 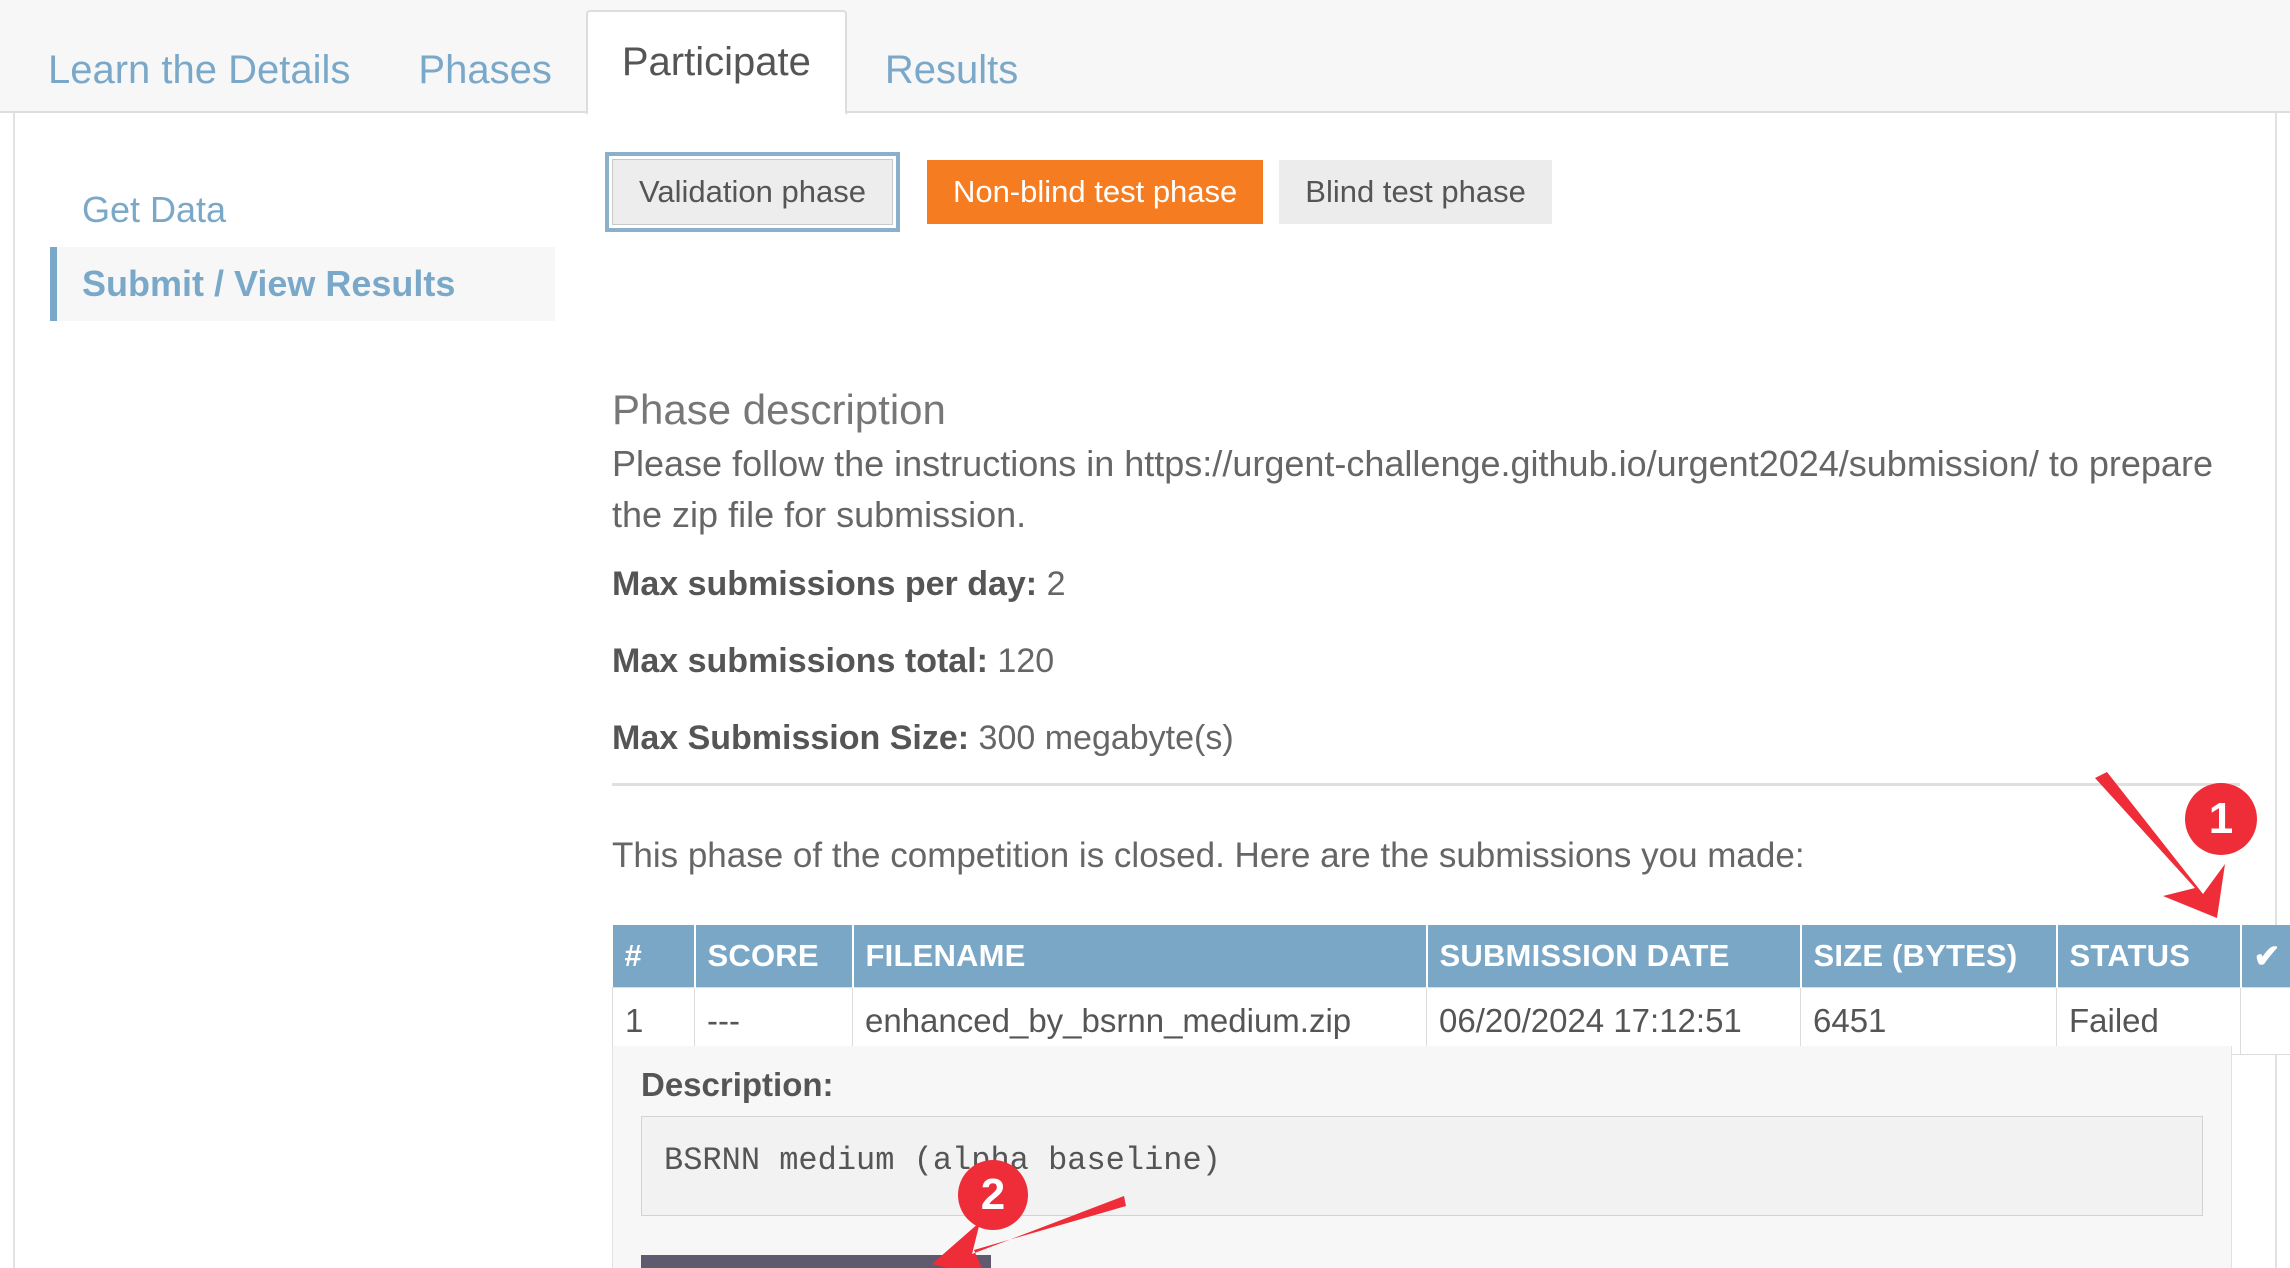 I want to click on max-submissions-per-day-value: 2, so click(x=1056, y=584).